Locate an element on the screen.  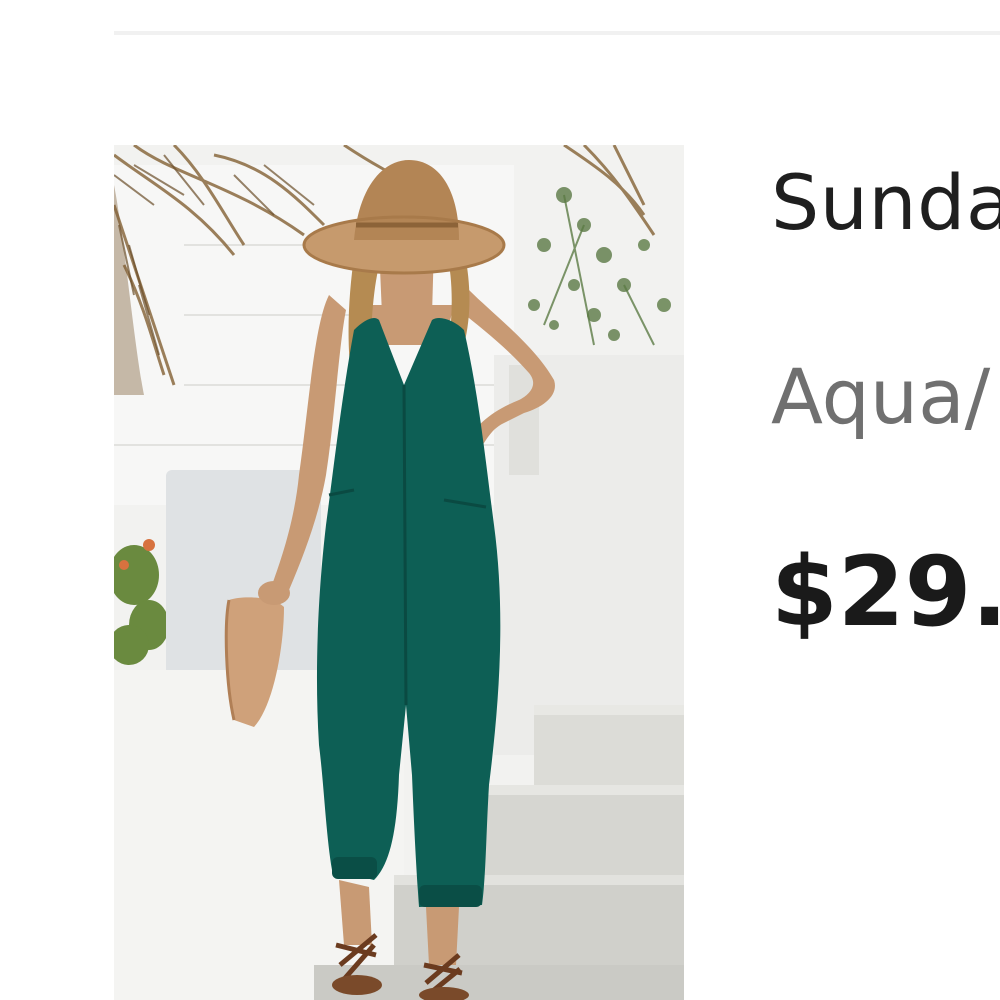
product-title: Sunda is located at coordinates (885, 202).